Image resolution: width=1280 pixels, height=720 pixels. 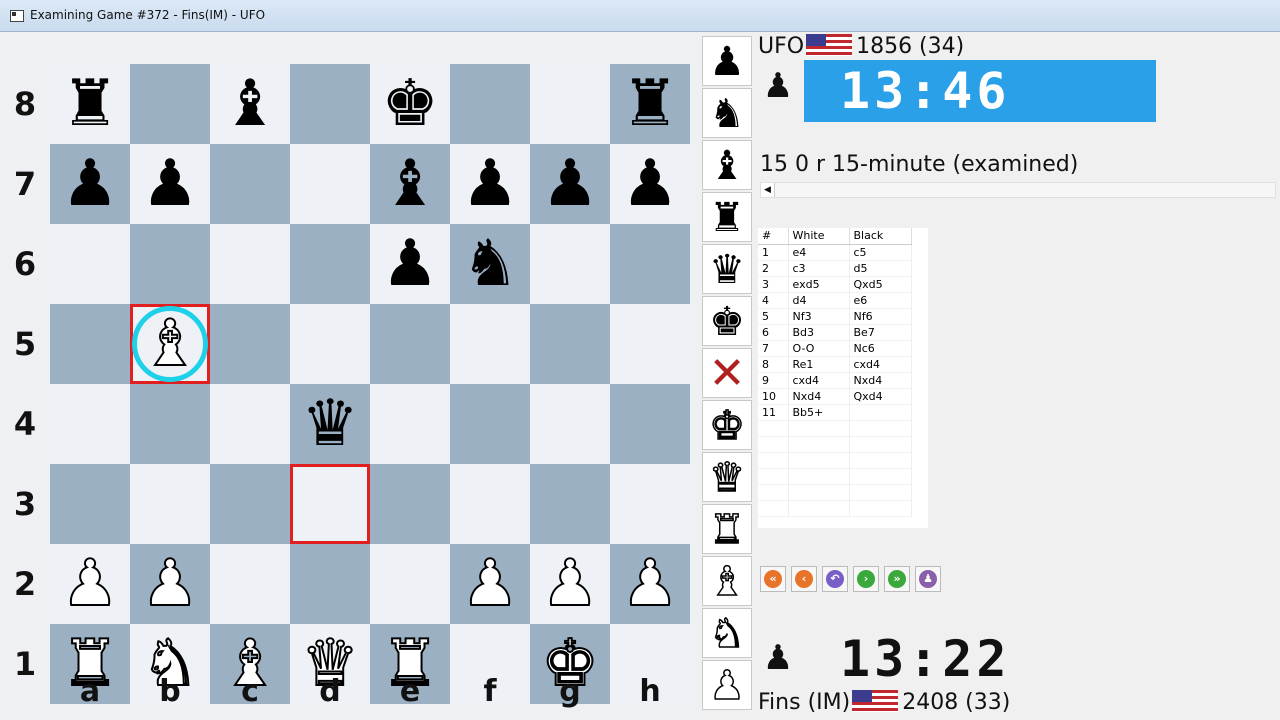 I want to click on white-bishop-icon: ♝, so click(x=727, y=581).